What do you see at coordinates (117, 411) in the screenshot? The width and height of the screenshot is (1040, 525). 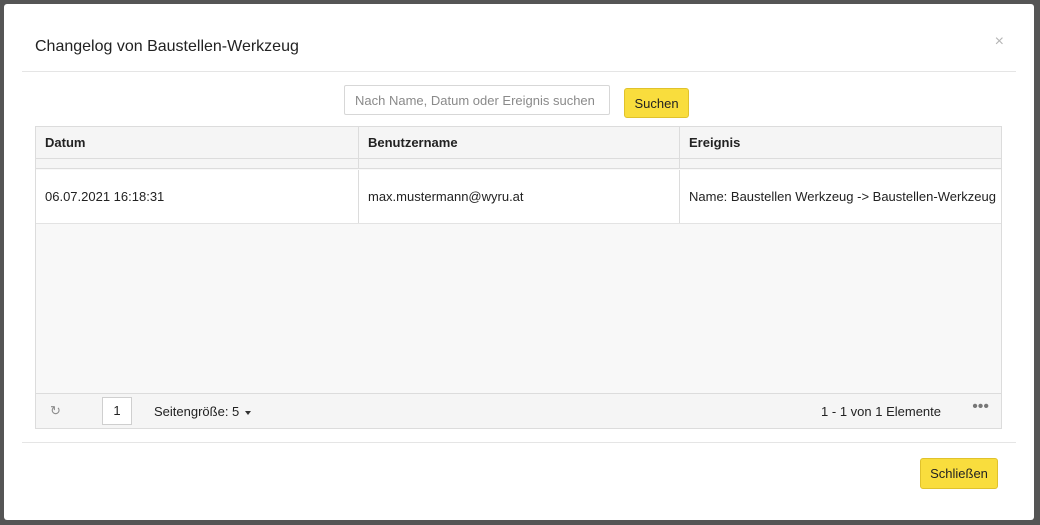 I see `current-page-button: 1` at bounding box center [117, 411].